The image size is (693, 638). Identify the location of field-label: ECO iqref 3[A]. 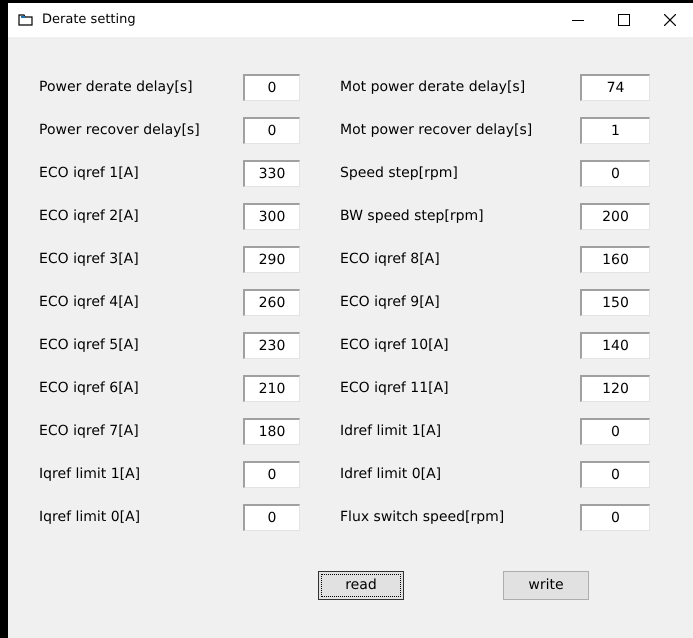
(89, 259).